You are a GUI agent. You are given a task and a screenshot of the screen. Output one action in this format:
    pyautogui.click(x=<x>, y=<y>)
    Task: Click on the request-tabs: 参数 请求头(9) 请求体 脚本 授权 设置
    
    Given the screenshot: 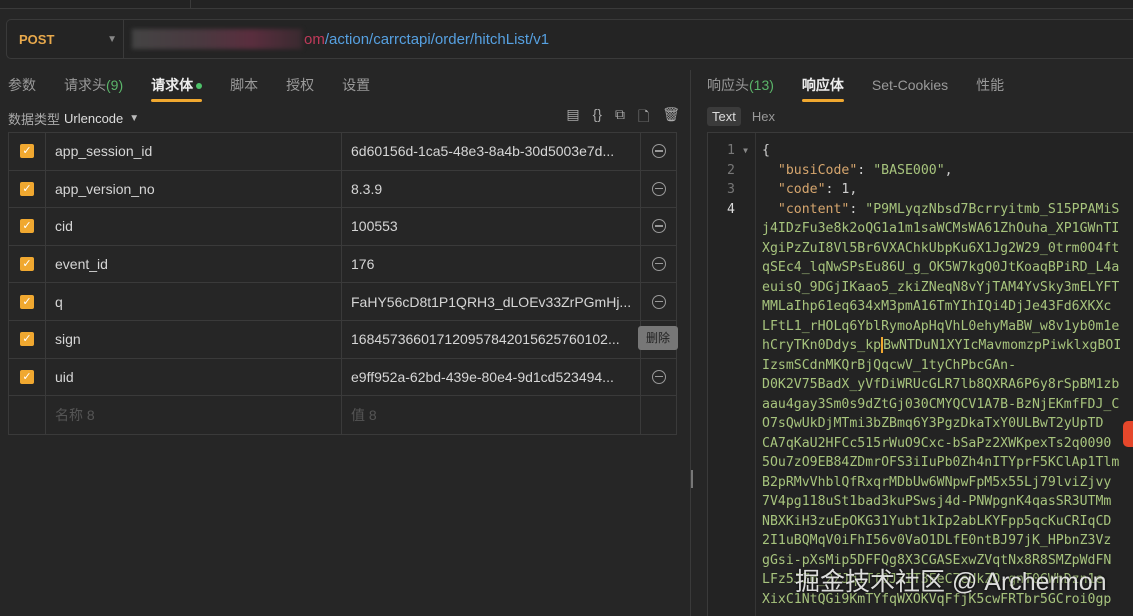 What is the action you would take?
    pyautogui.click(x=203, y=87)
    